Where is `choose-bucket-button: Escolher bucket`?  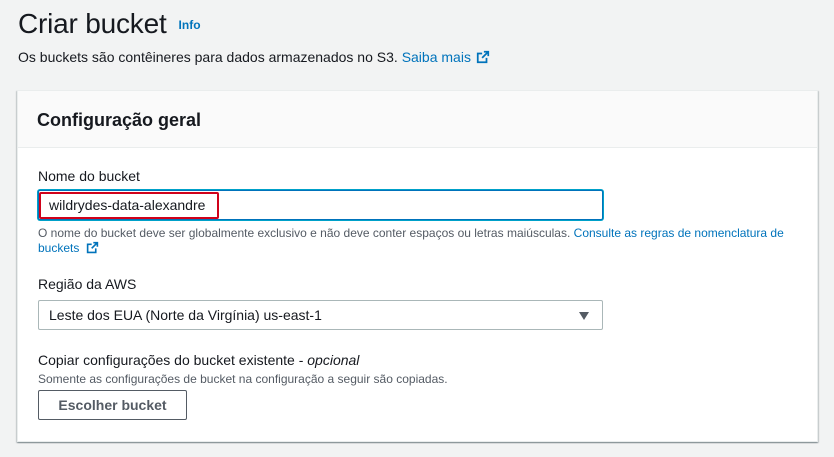
choose-bucket-button: Escolher bucket is located at coordinates (112, 405).